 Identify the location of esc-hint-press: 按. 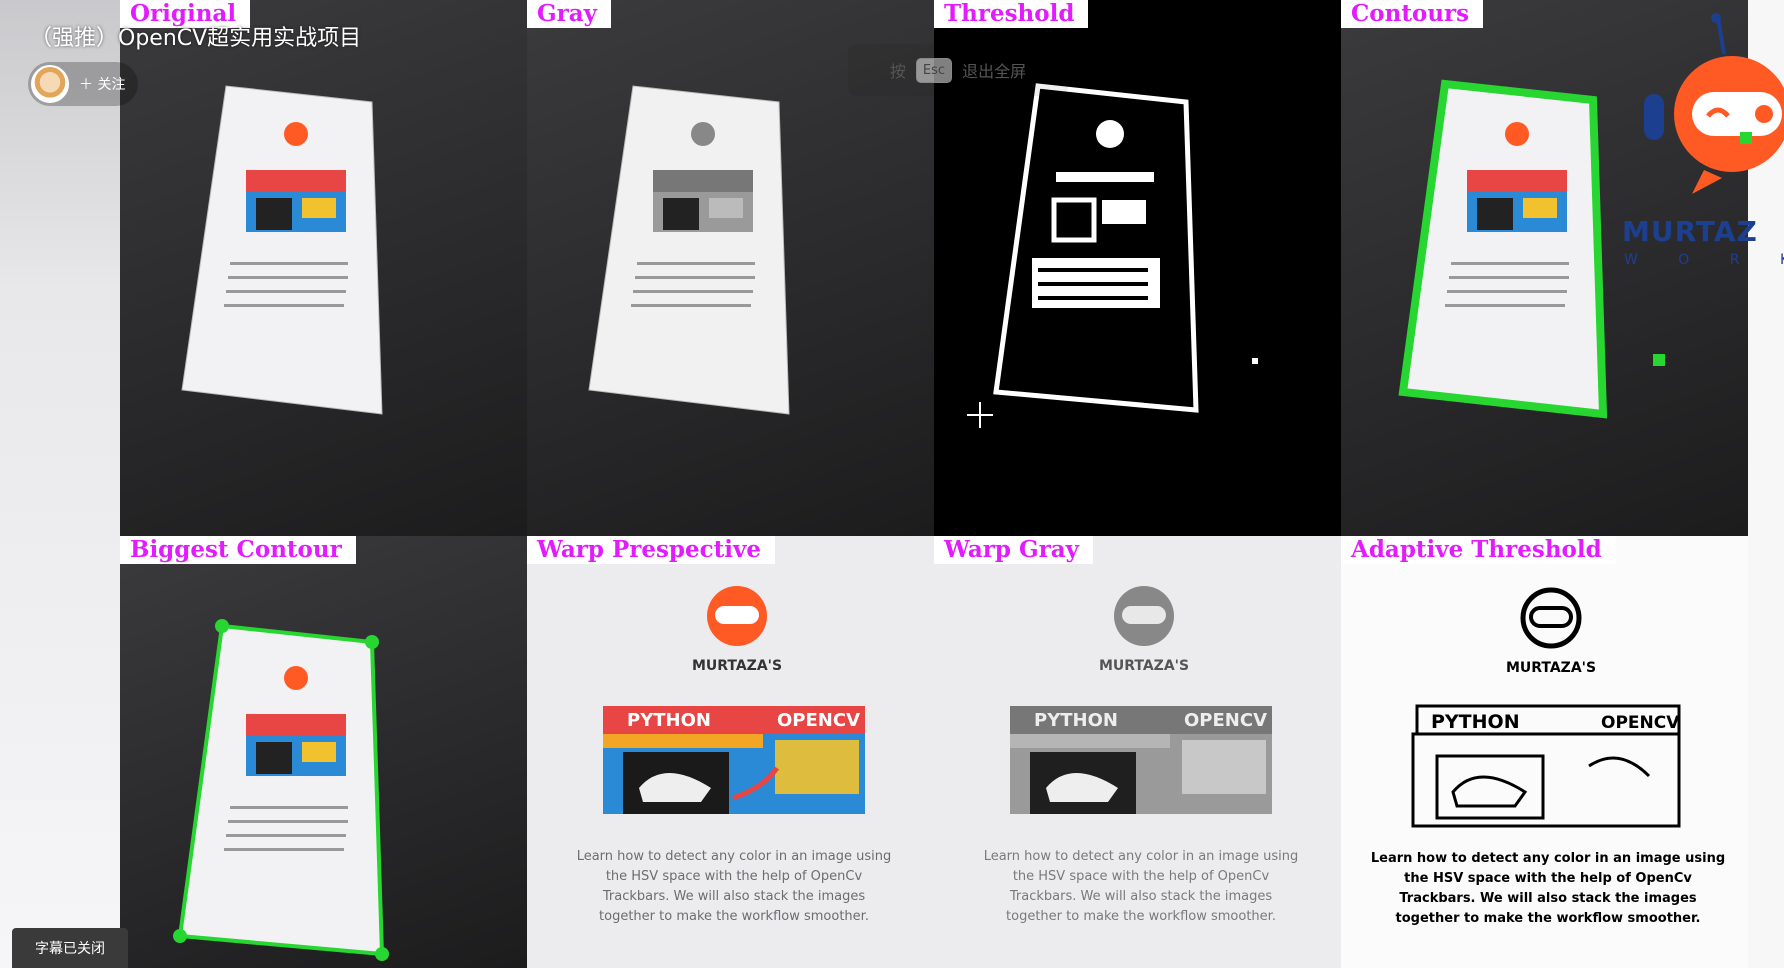
(897, 71).